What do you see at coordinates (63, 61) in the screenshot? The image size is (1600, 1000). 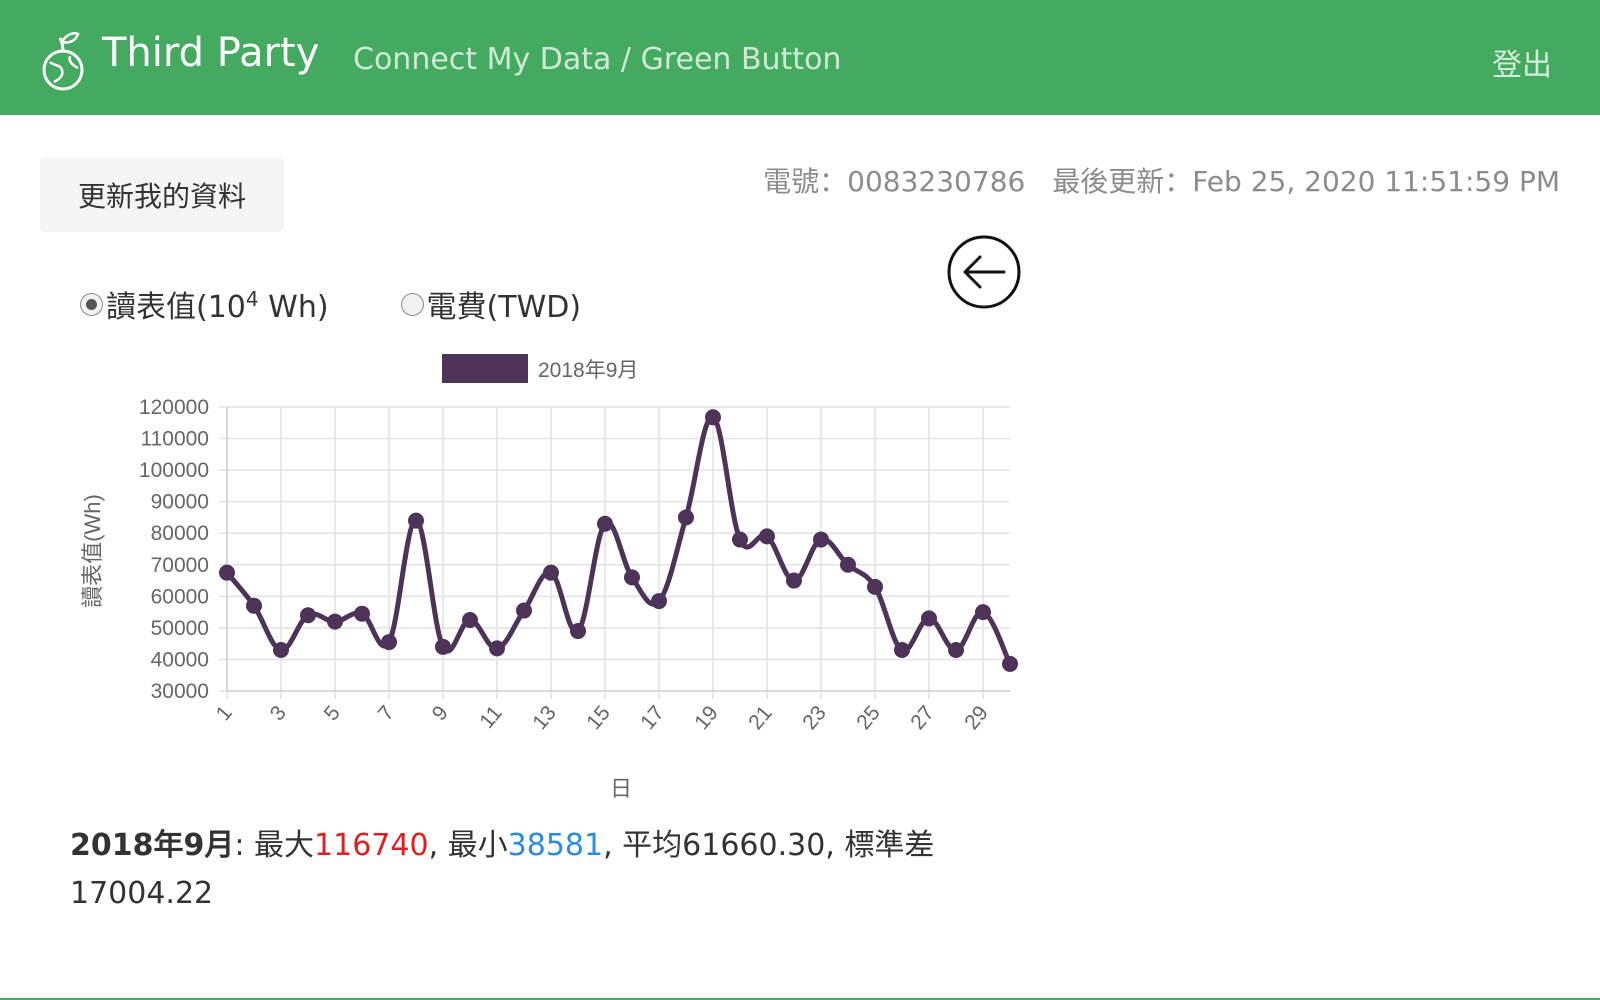 I see `apple-globe-icon` at bounding box center [63, 61].